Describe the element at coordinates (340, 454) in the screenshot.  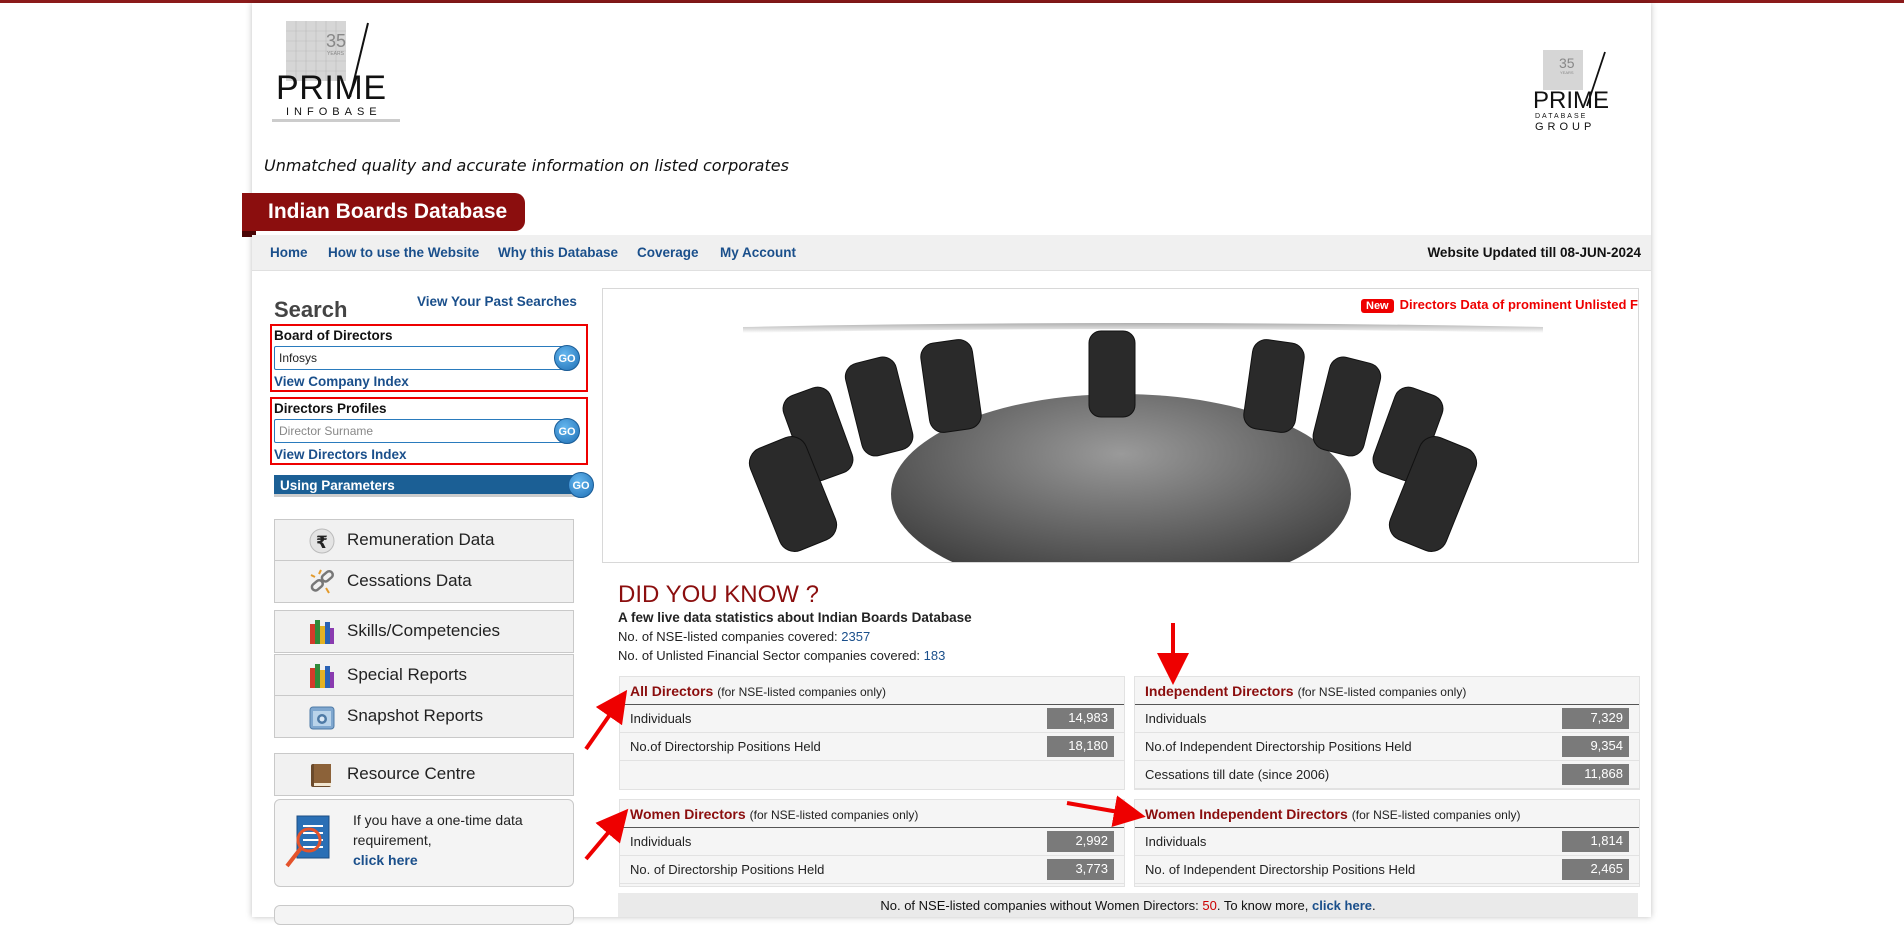
I see `directors-index-link: View Directors Index` at that location.